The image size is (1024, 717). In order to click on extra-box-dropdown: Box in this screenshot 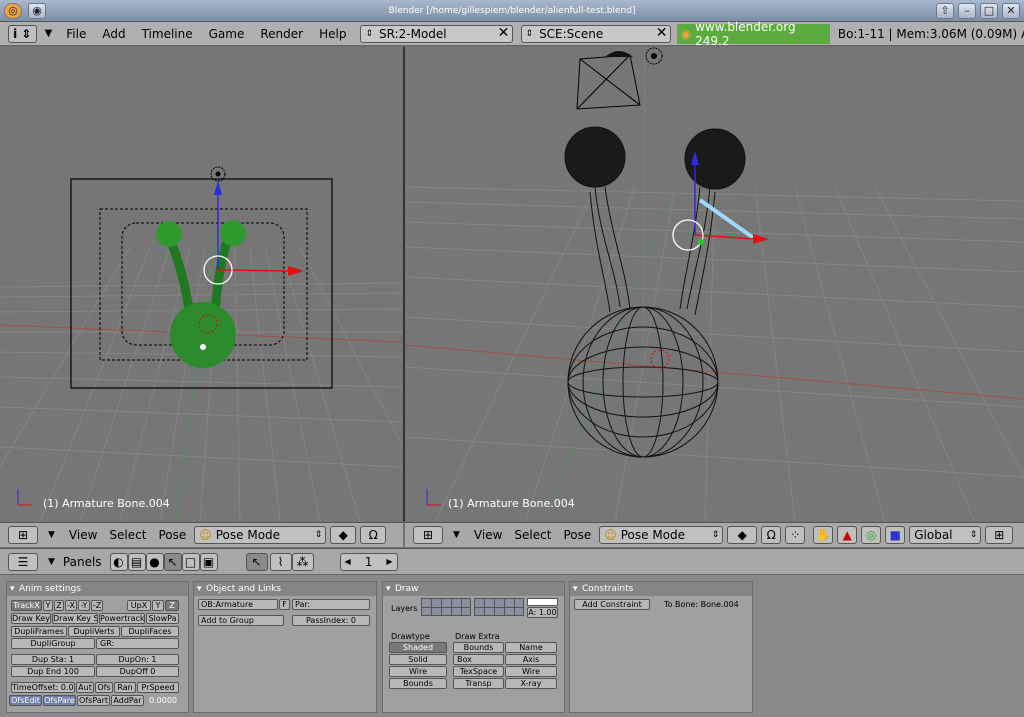, I will do `click(478, 659)`.